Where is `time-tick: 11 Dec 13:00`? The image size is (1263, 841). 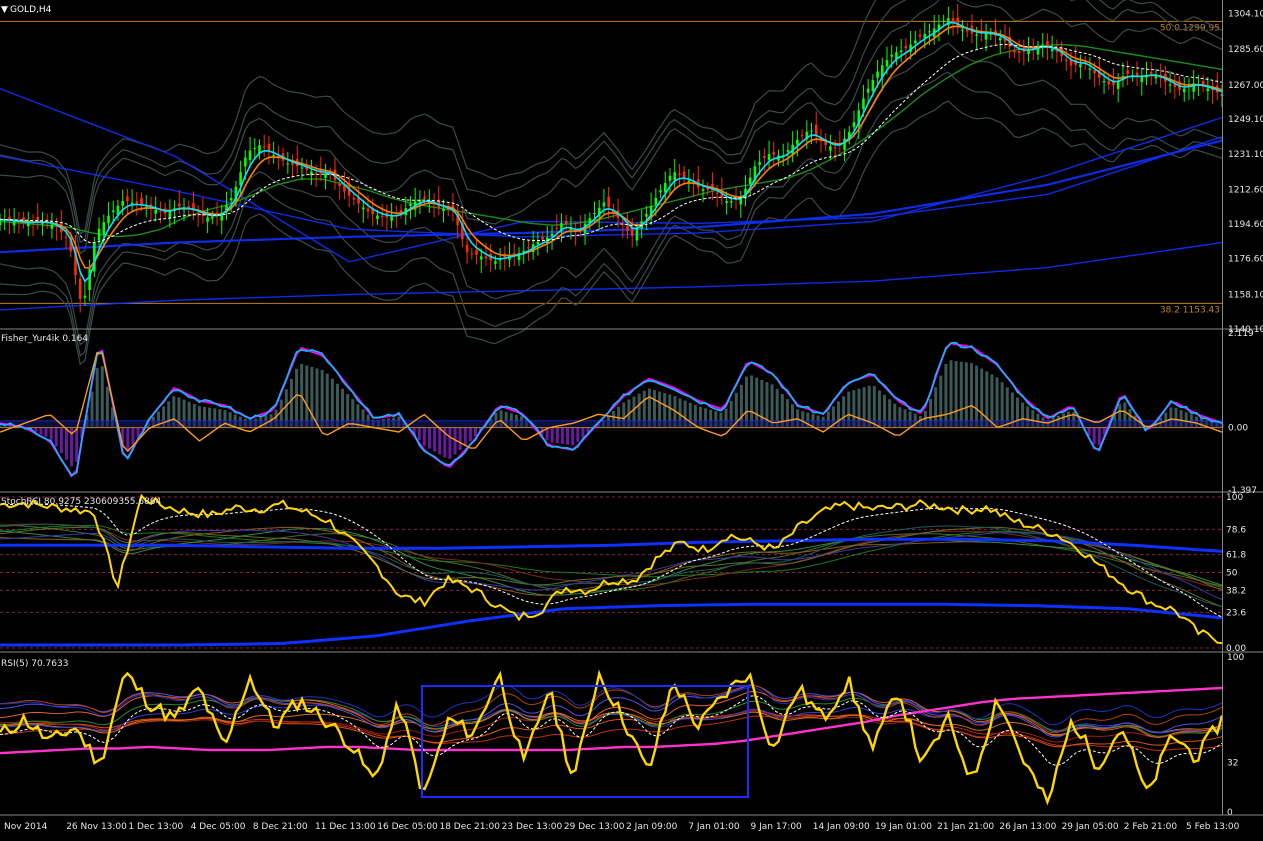 time-tick: 11 Dec 13:00 is located at coordinates (345, 827).